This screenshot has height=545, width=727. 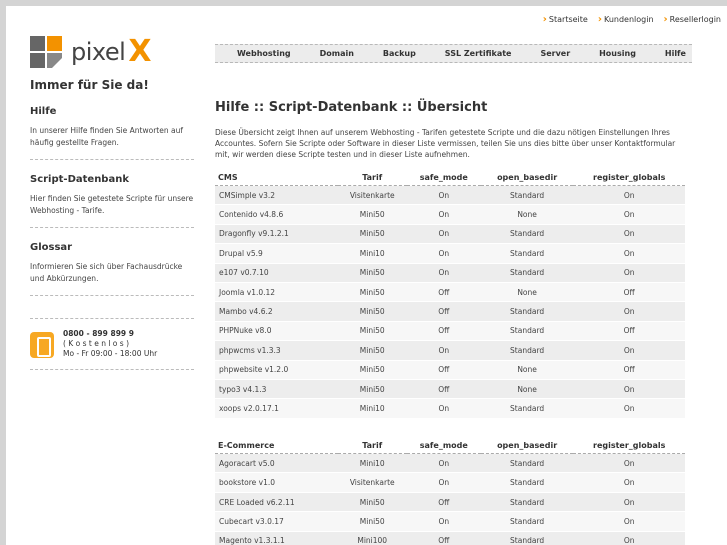 I want to click on table-row: phpwcms v1.3.3 Mini50 On Standard On, so click(x=450, y=350).